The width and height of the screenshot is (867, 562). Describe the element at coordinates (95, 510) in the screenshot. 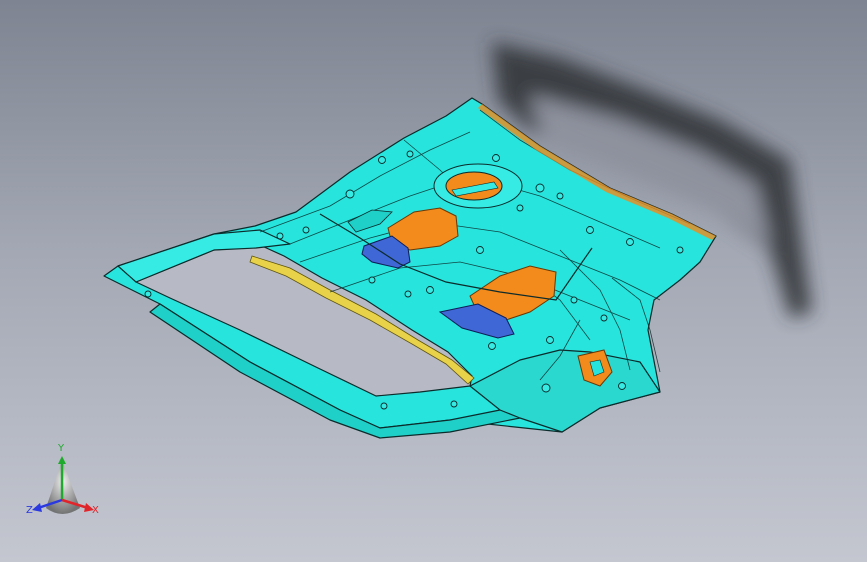

I see `triad-x-label: X` at that location.